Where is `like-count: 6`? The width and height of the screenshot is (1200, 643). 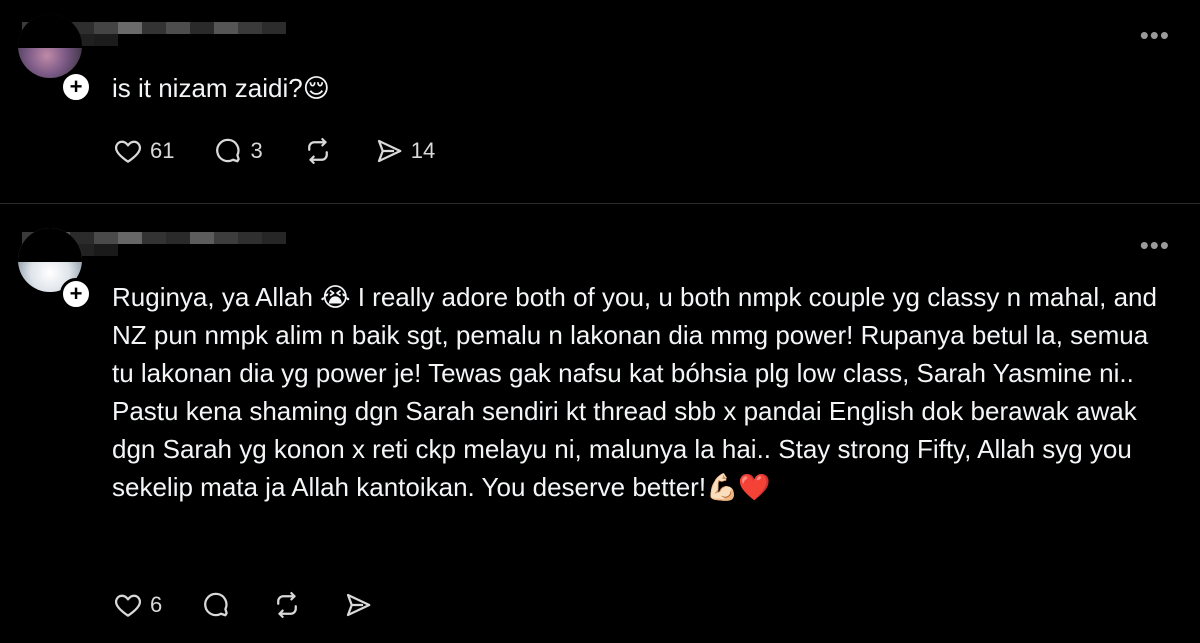
like-count: 6 is located at coordinates (156, 604).